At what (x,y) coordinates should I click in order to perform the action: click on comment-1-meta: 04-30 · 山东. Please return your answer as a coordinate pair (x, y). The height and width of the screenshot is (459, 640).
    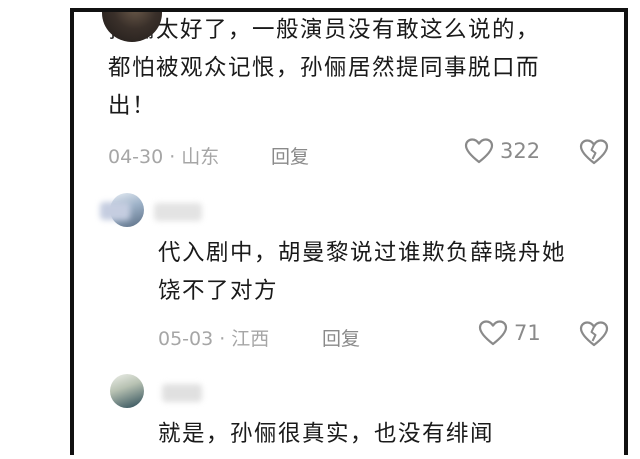
    Looking at the image, I should click on (163, 155).